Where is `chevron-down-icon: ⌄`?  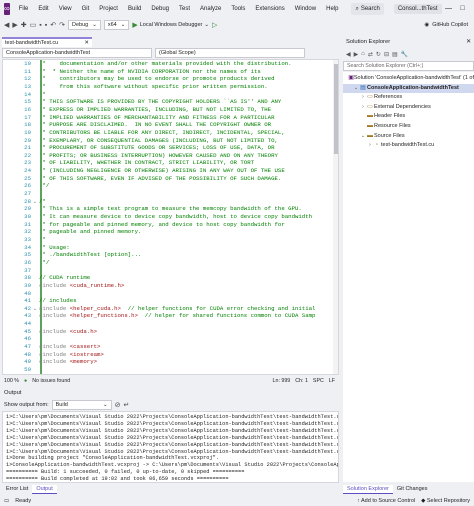 chevron-down-icon: ⌄ is located at coordinates (94, 25).